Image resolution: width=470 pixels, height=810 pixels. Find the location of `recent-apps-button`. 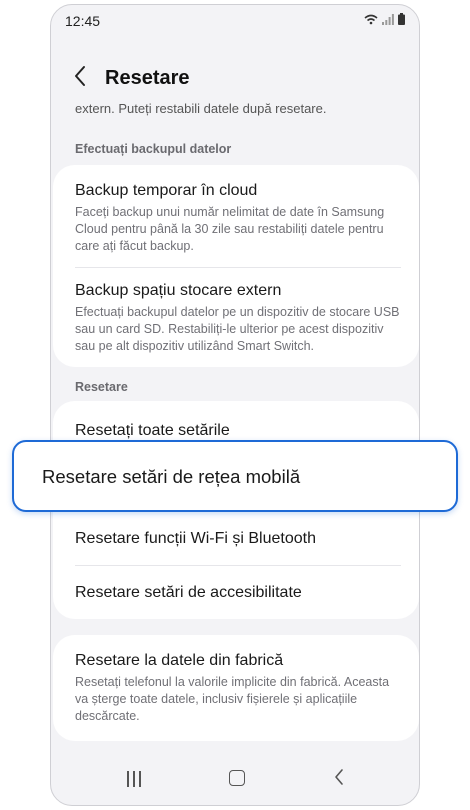

recent-apps-button is located at coordinates (134, 779).